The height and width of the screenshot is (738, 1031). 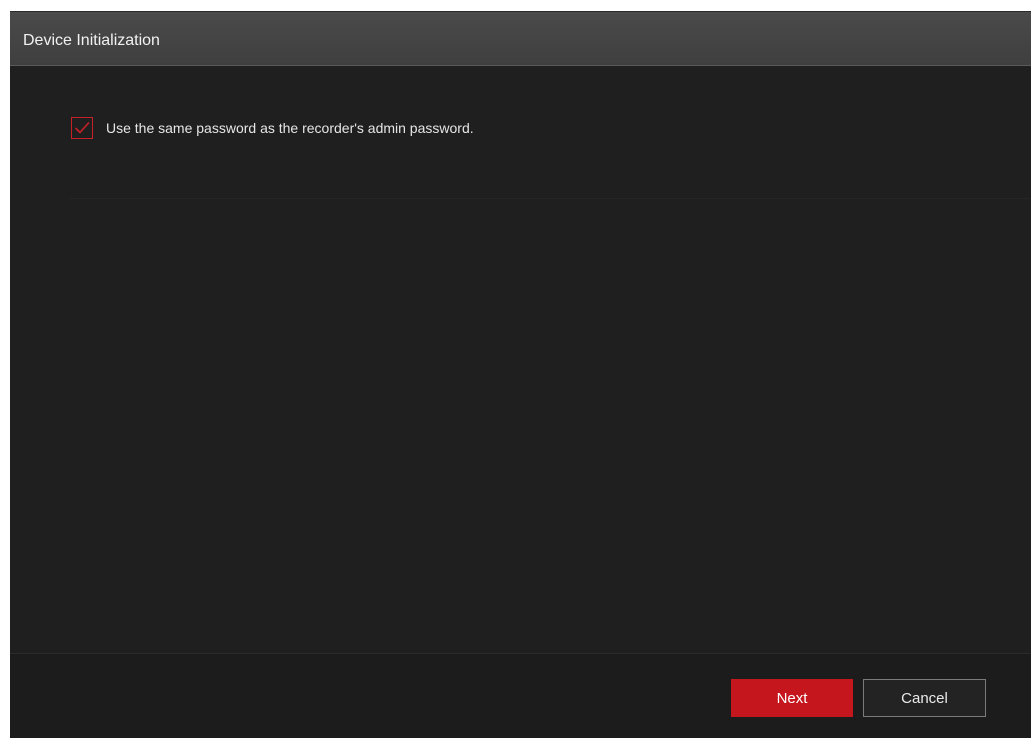 What do you see at coordinates (520, 695) in the screenshot?
I see `dialog-footer: Next Cancel` at bounding box center [520, 695].